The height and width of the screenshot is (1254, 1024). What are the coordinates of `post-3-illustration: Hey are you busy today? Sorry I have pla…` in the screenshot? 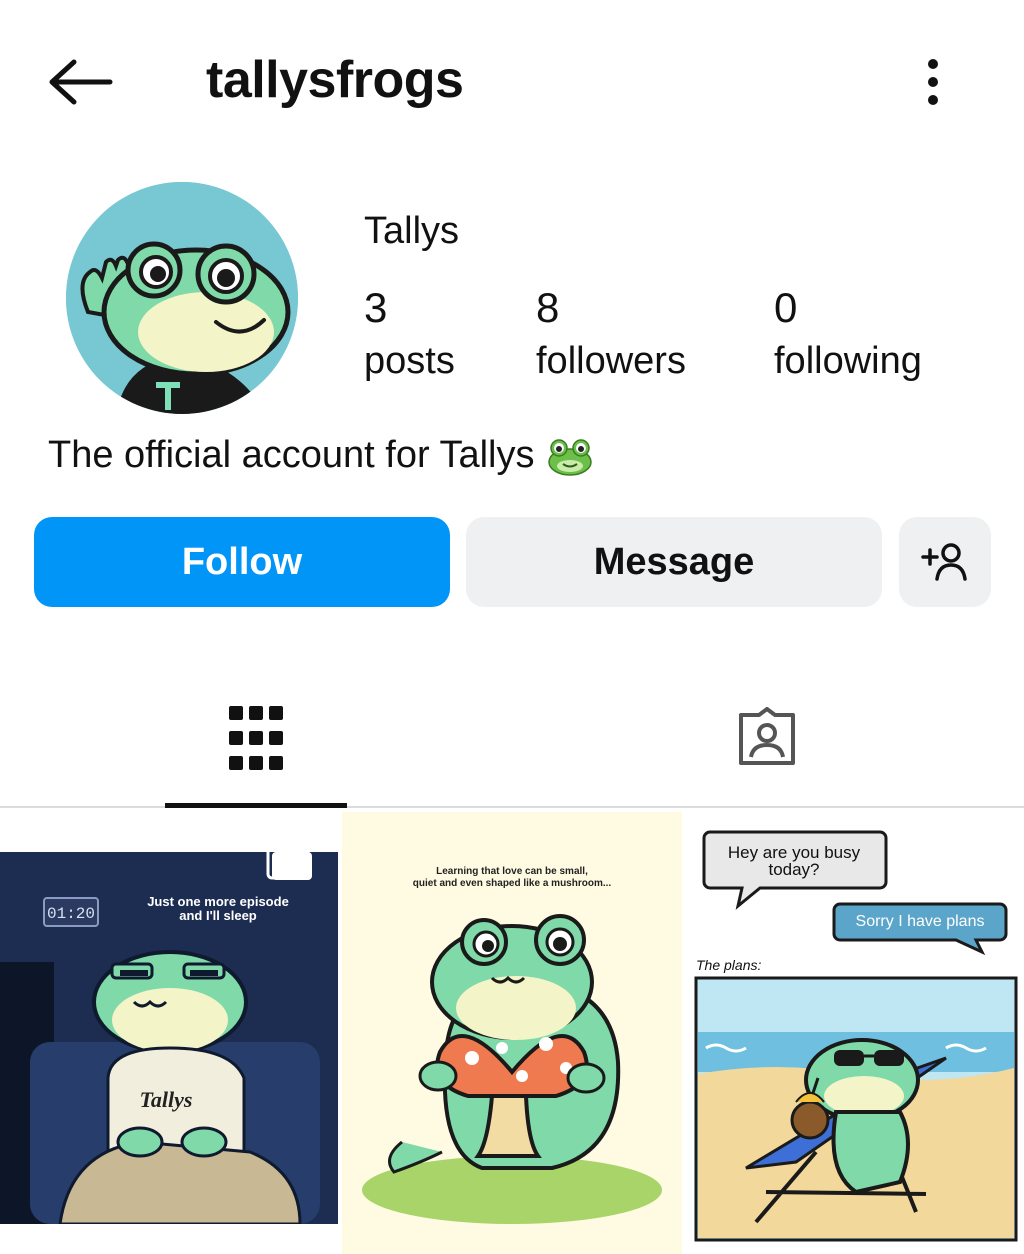 It's located at (855, 1033).